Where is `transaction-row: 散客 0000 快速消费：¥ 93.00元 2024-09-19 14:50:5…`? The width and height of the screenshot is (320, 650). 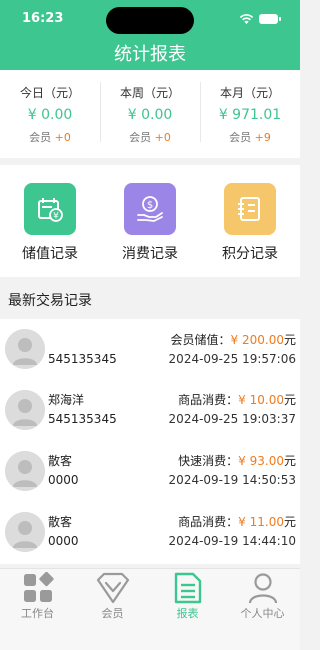
transaction-row: 散客 0000 快速消费：¥ 93.00元 2024-09-19 14:50:5… is located at coordinates (150, 473).